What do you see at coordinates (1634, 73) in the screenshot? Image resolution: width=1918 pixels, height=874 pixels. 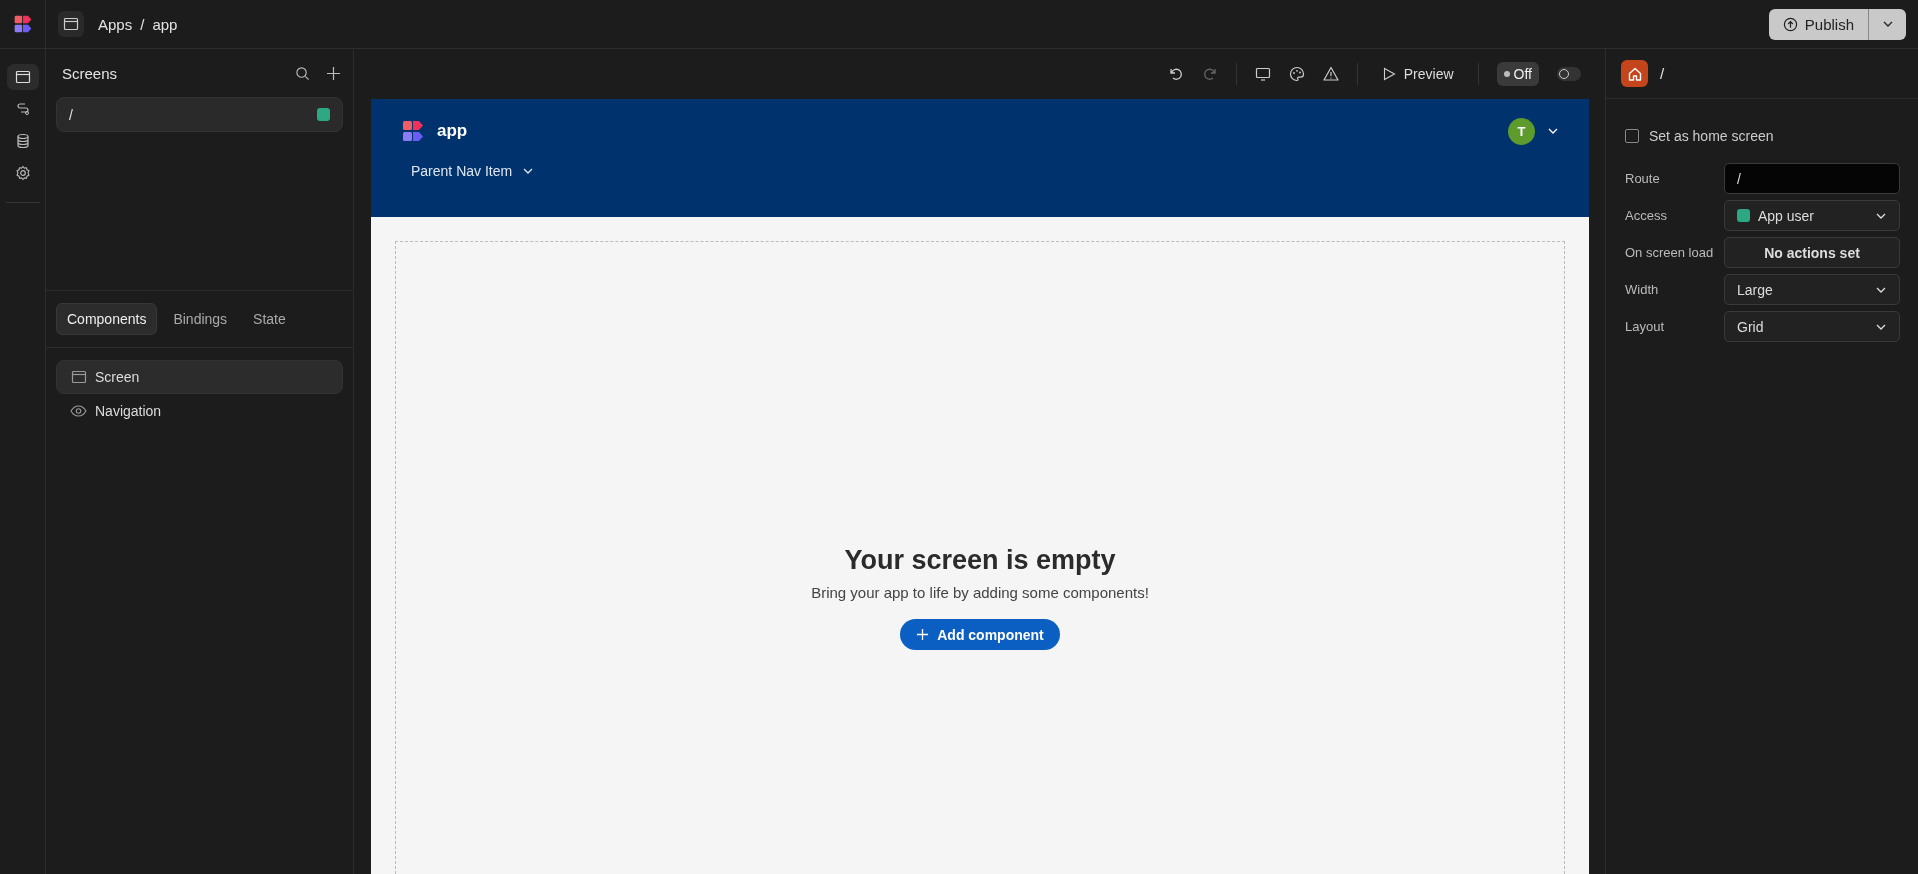 I see `home-icon` at bounding box center [1634, 73].